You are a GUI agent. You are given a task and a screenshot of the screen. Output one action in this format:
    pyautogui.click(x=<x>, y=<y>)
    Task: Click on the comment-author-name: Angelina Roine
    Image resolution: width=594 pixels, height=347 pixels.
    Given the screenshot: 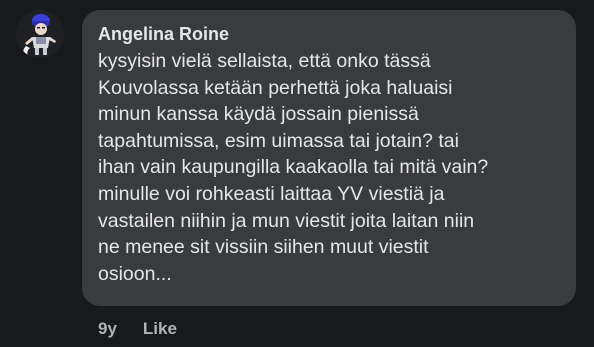 What is the action you would take?
    pyautogui.click(x=329, y=34)
    